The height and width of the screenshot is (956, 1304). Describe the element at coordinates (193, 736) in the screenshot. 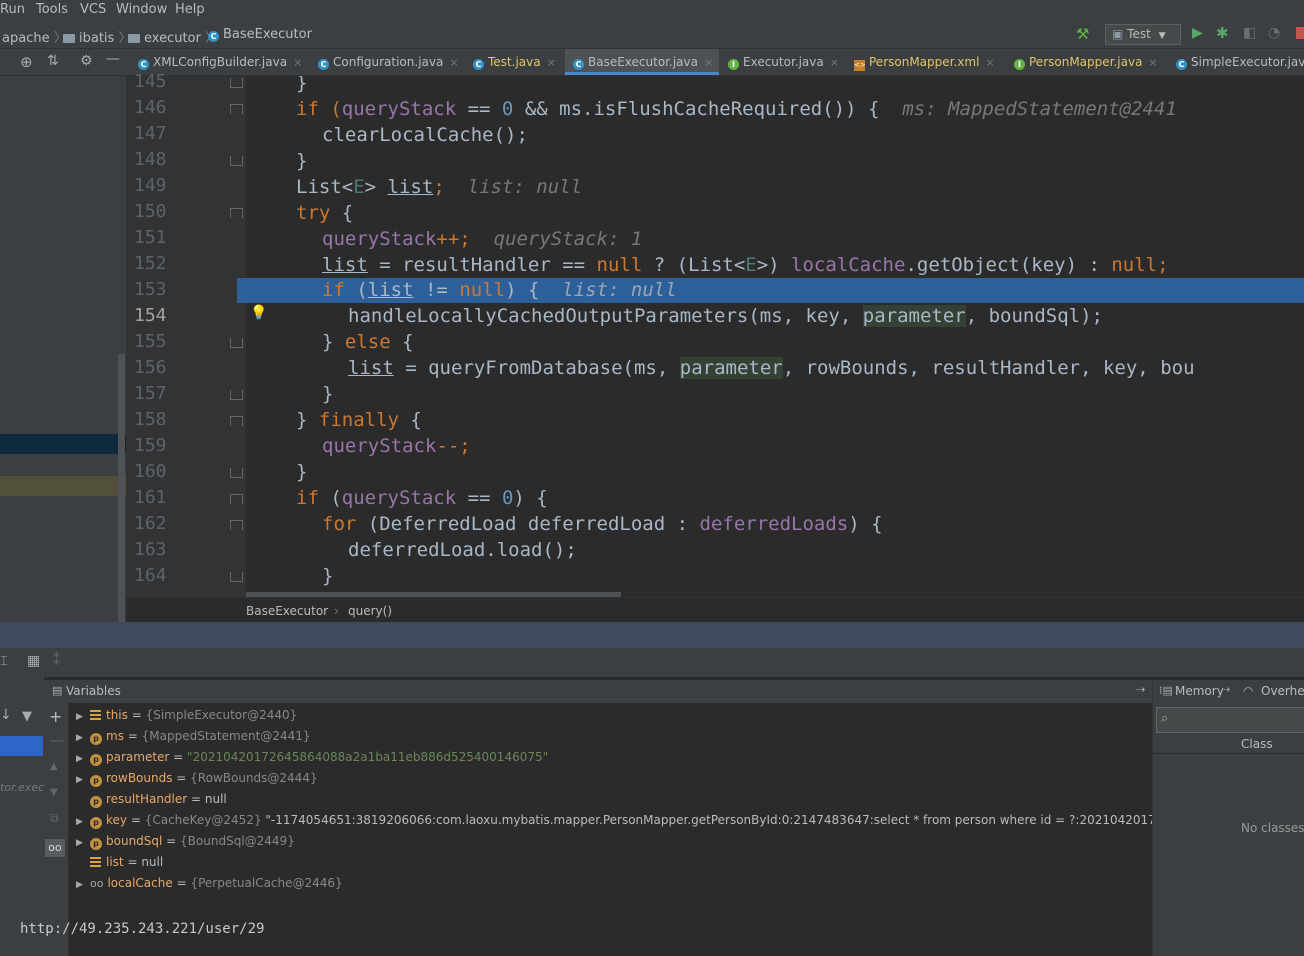

I see `variable-row: ▶ p ms = {MappedStatement@2441}` at that location.